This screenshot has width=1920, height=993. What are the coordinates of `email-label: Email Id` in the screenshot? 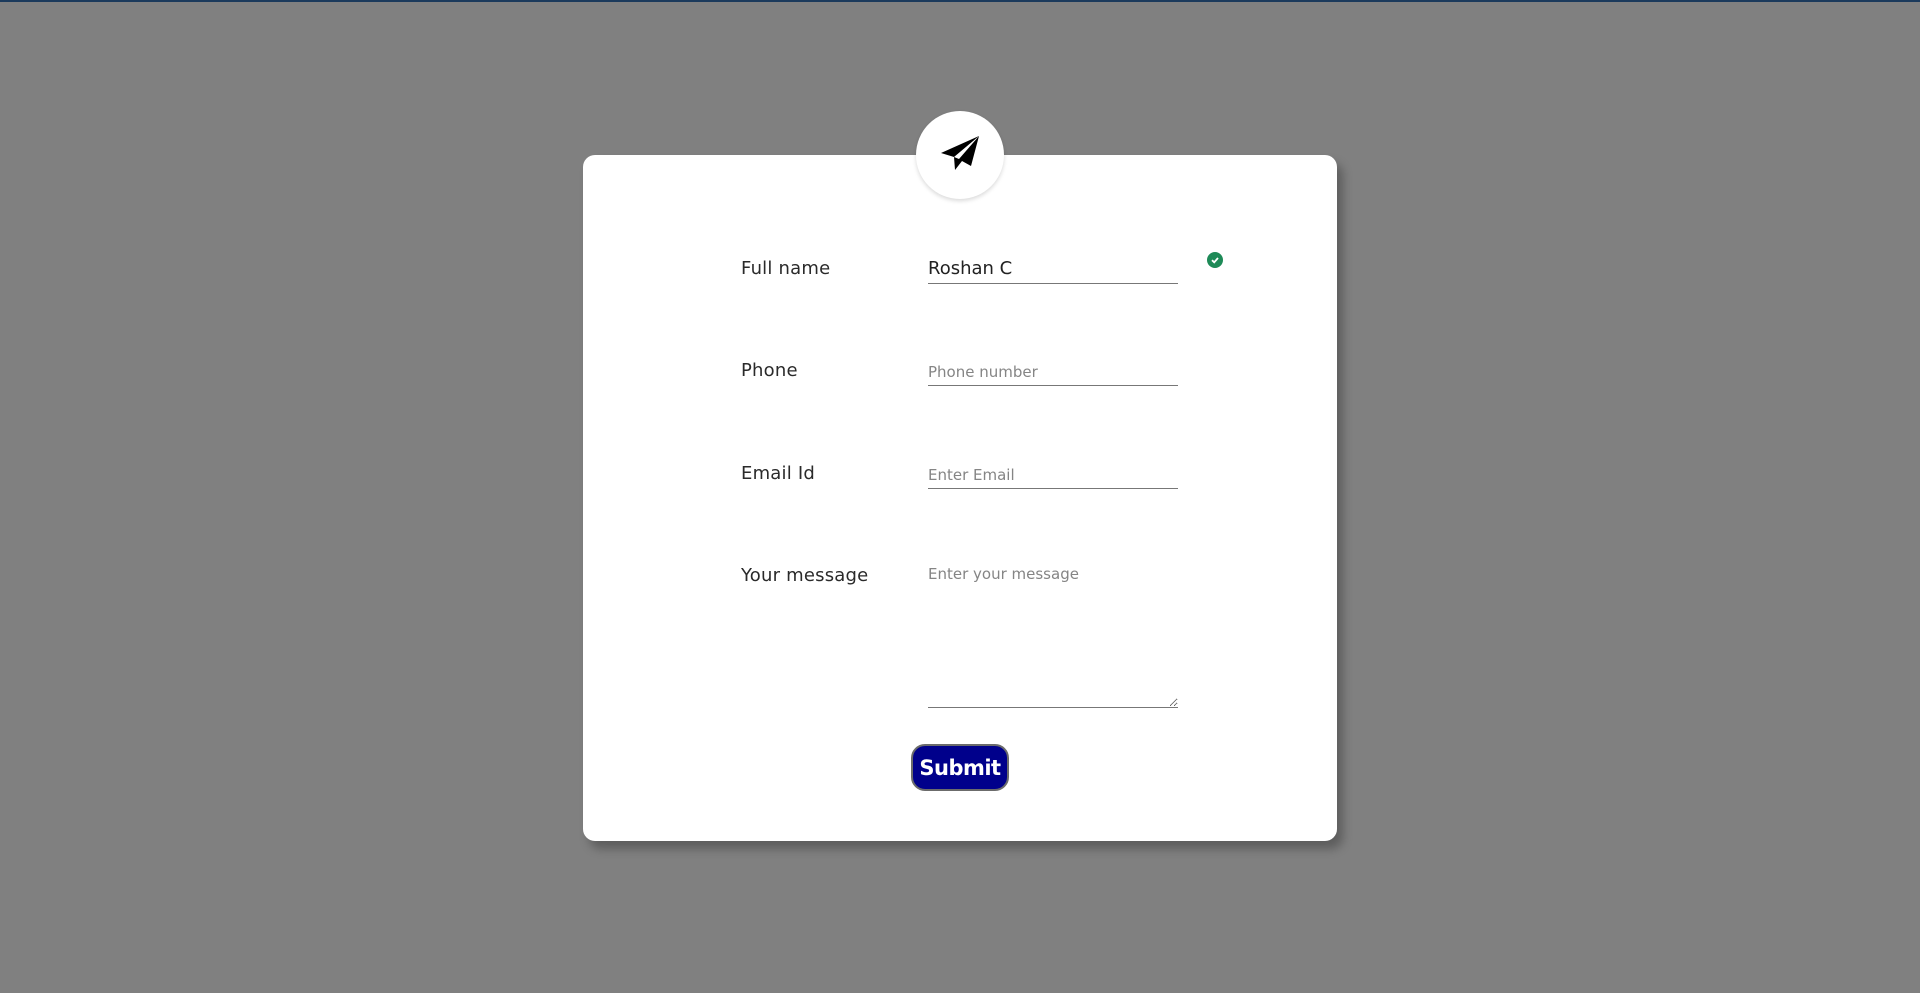 It's located at (778, 473).